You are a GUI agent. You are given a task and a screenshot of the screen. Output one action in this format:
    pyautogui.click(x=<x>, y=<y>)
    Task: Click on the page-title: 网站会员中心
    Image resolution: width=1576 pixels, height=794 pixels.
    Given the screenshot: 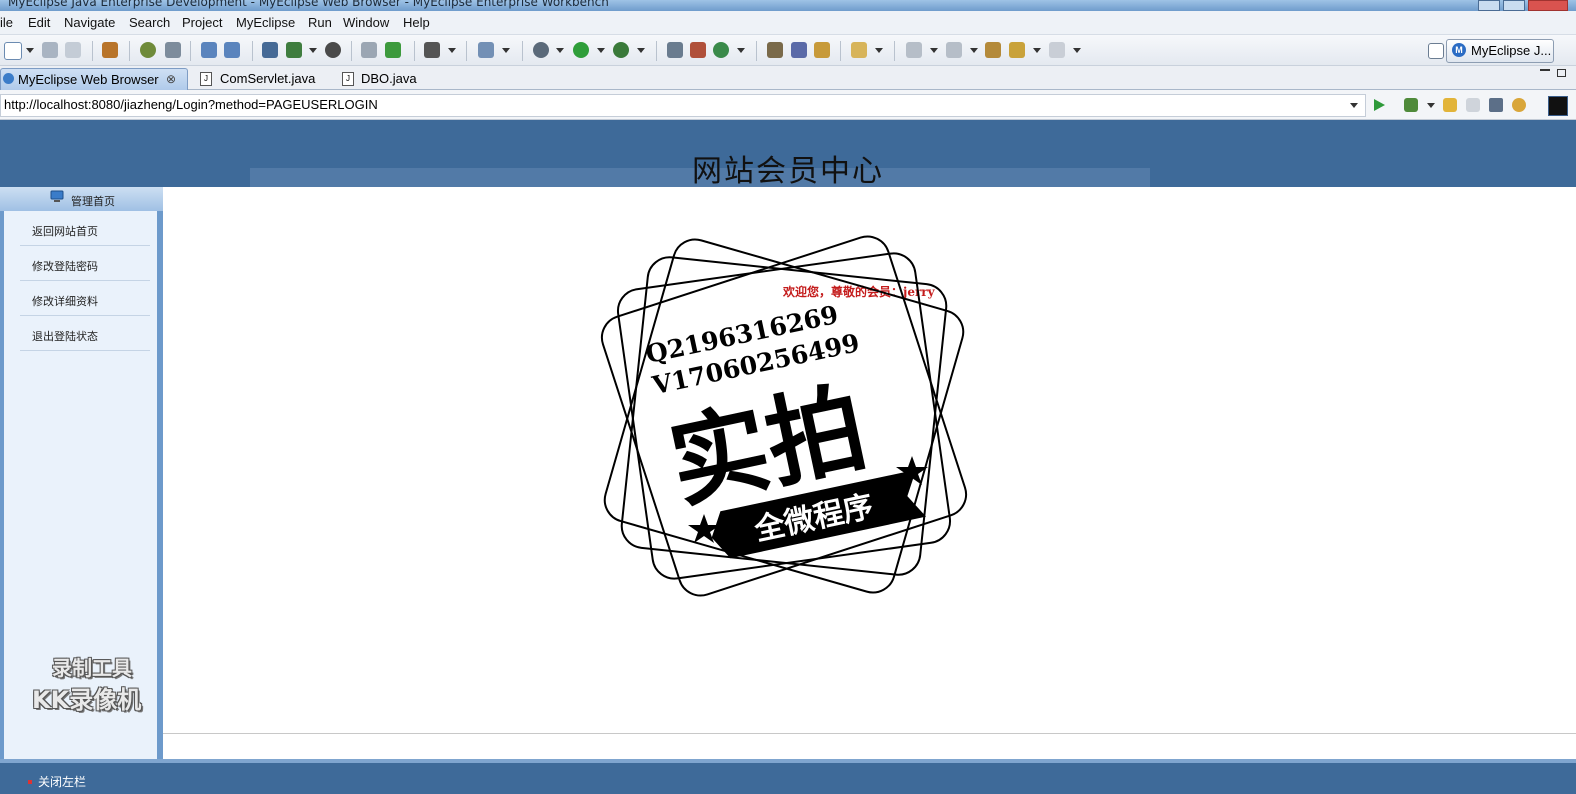 What is the action you would take?
    pyautogui.click(x=788, y=171)
    